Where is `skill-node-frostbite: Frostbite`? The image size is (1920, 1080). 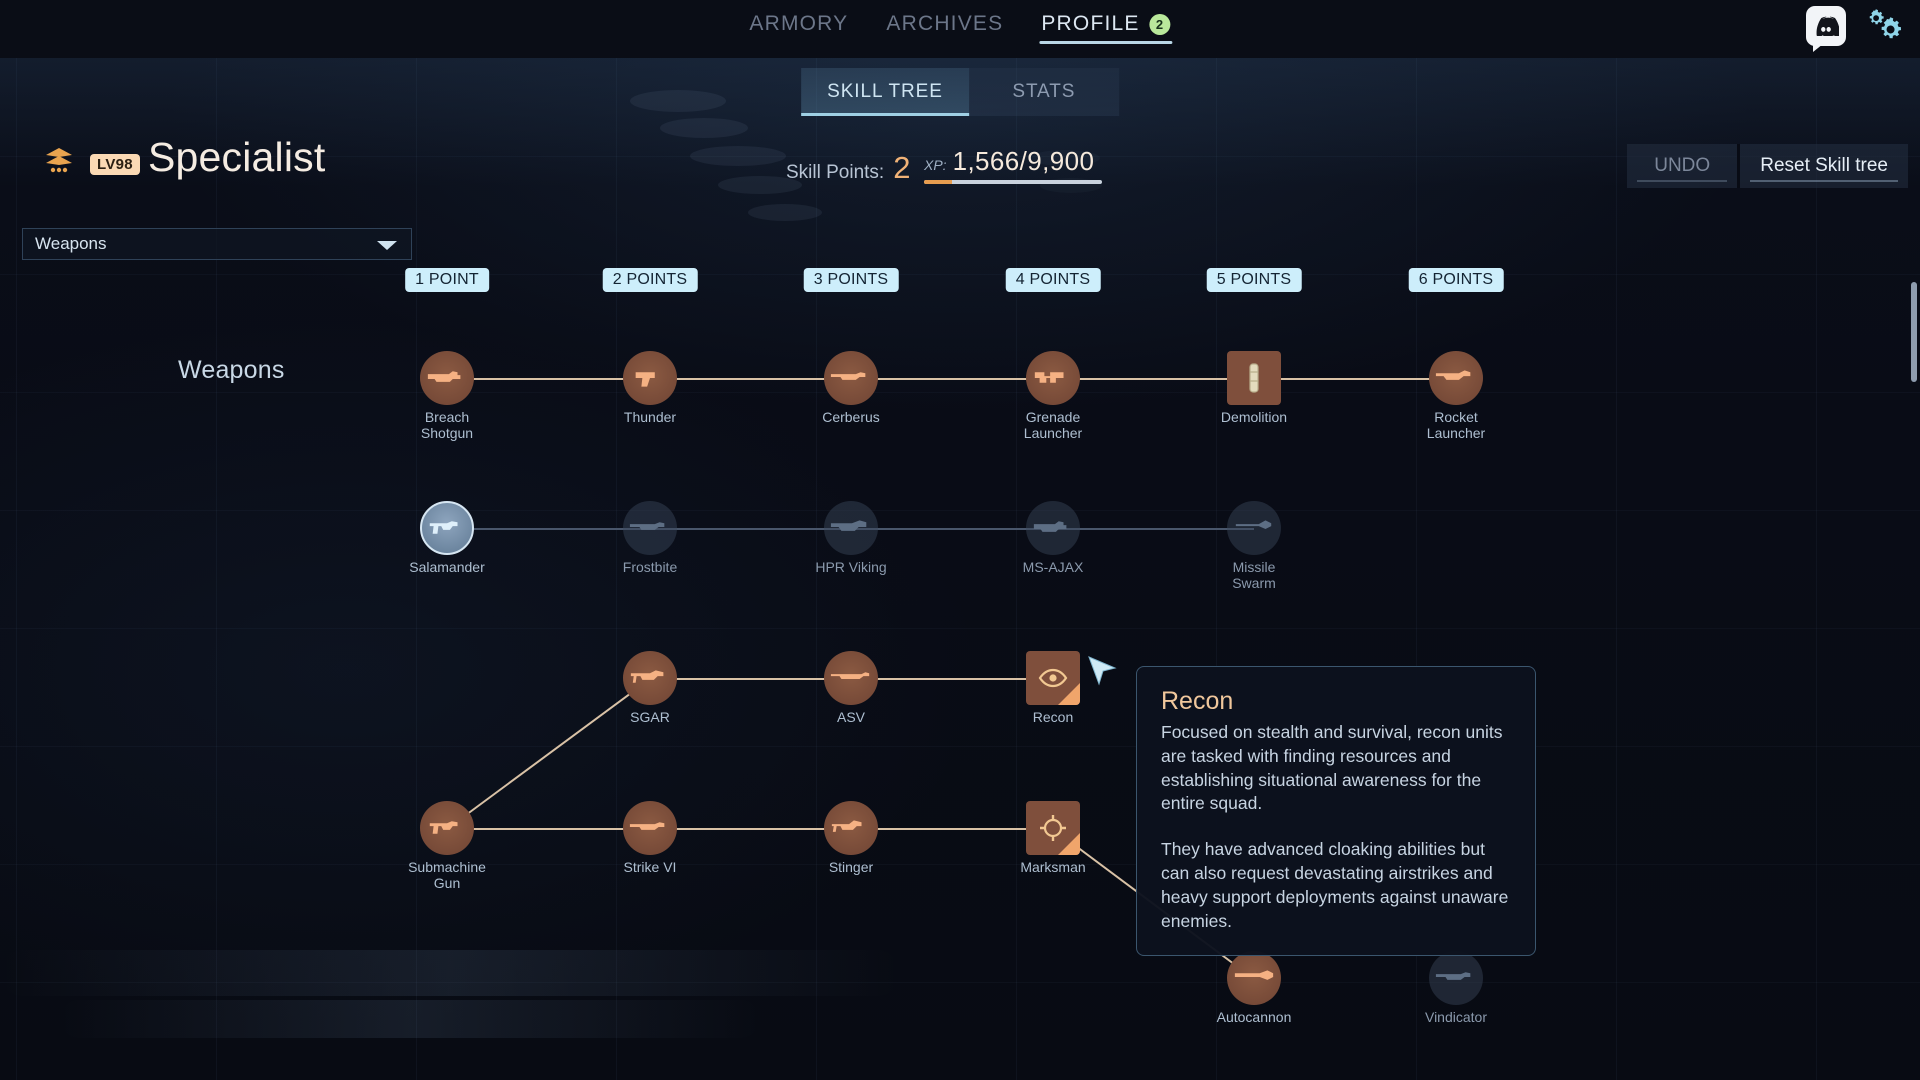 skill-node-frostbite: Frostbite is located at coordinates (650, 538).